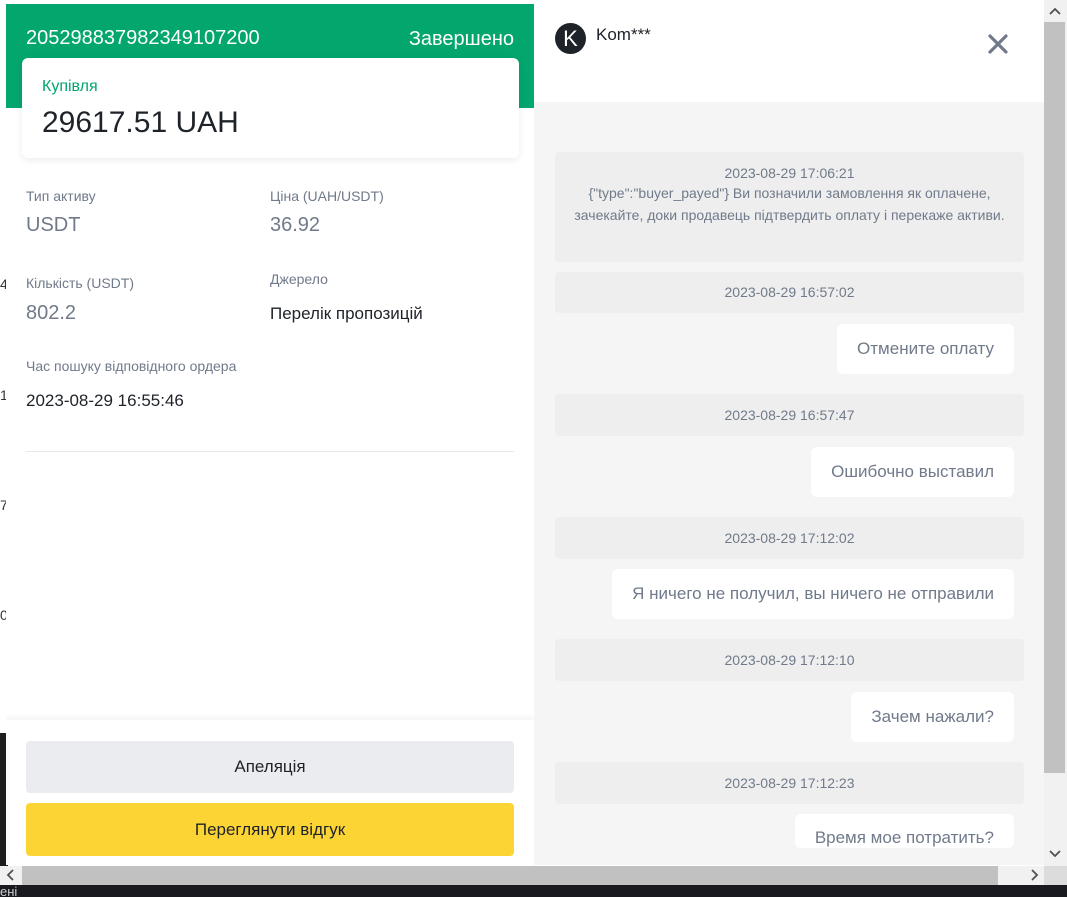 This screenshot has height=897, width=1067. What do you see at coordinates (789, 53) in the screenshot?
I see `chat-header: K Kom***` at bounding box center [789, 53].